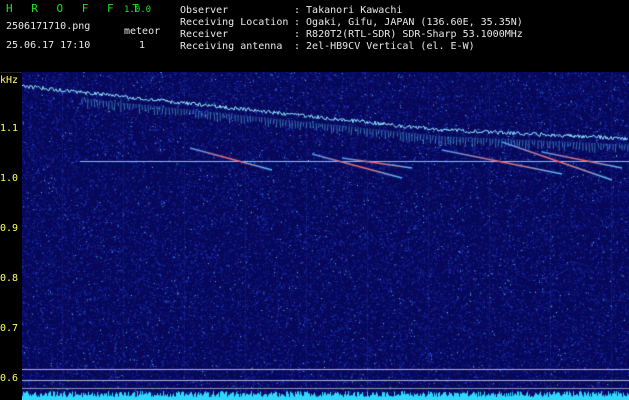 The image size is (629, 400). Describe the element at coordinates (9, 228) in the screenshot. I see `y-tick-label: 0.9` at that location.